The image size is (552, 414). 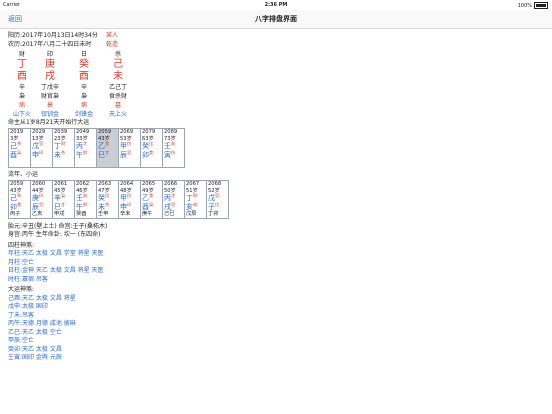 I want to click on dayun-shensha-line: 丙午:天德 月德 咸池 披麻, so click(x=42, y=324).